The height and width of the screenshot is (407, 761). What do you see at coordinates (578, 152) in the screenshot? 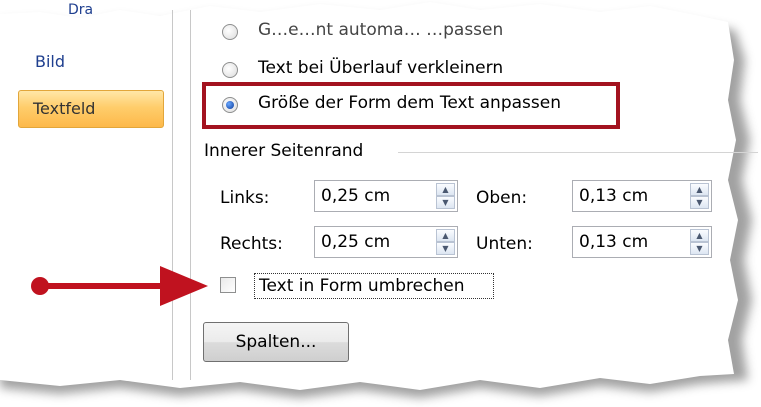
I see `group-divider` at bounding box center [578, 152].